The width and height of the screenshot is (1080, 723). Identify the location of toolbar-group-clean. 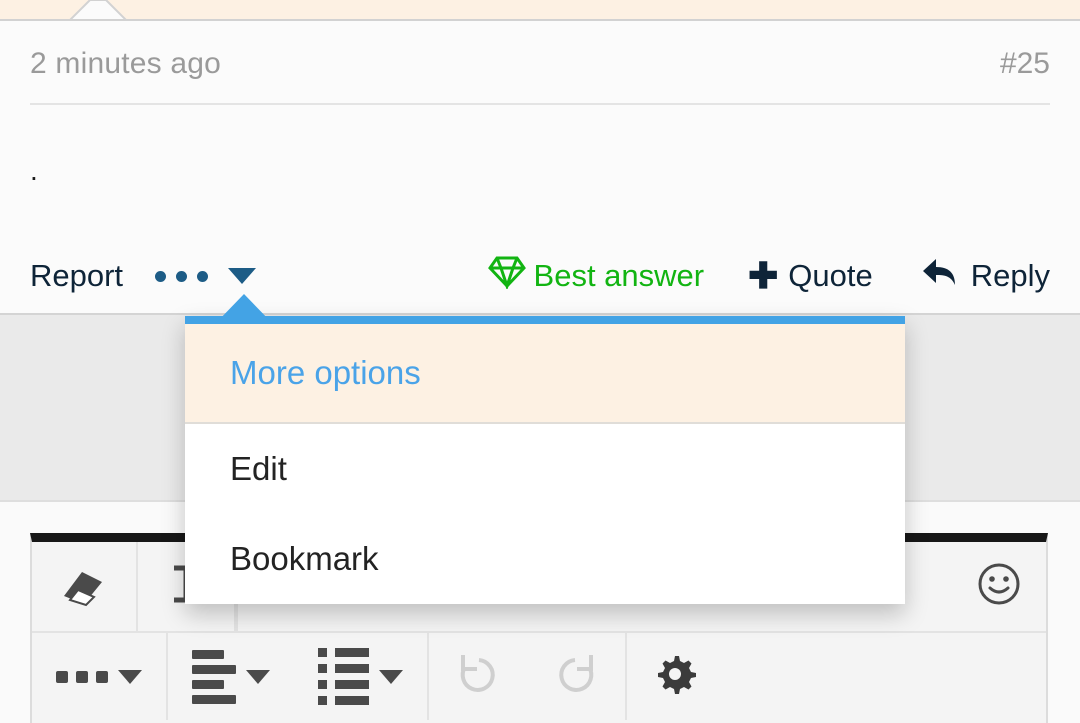
(85, 586).